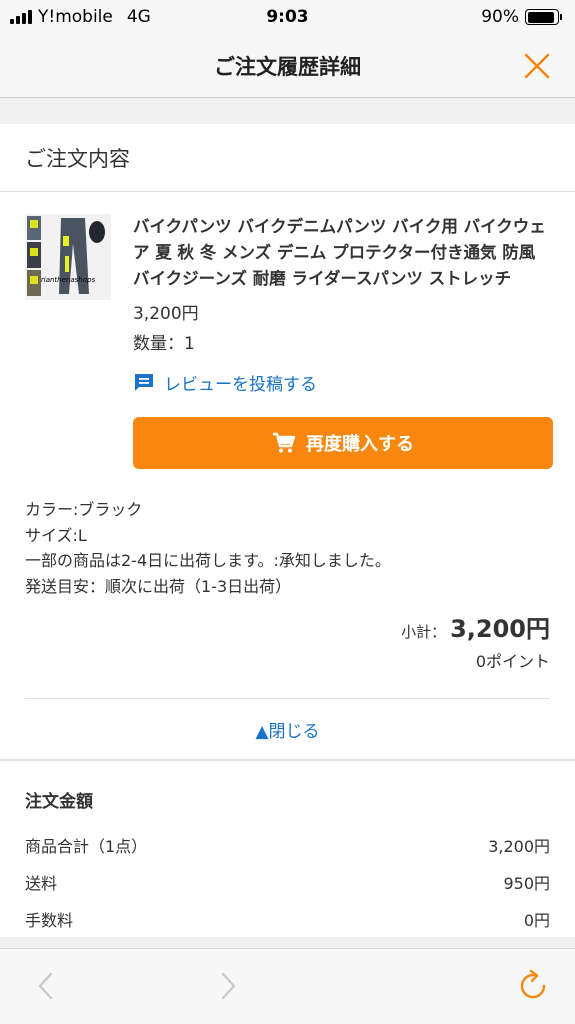 This screenshot has height=1024, width=575. What do you see at coordinates (84, 509) in the screenshot?
I see `option-line: カラー:ブラック` at bounding box center [84, 509].